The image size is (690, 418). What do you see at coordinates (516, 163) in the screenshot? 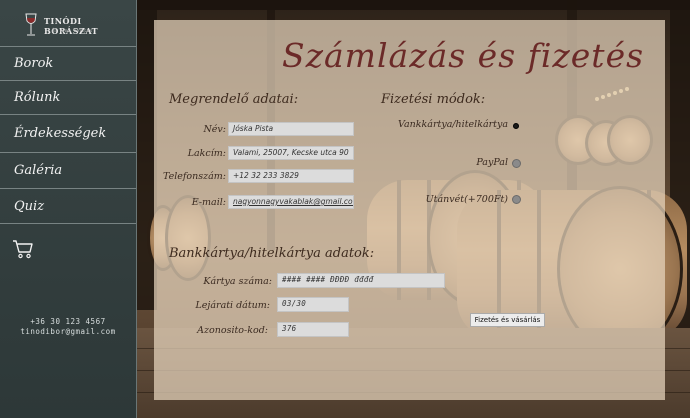
I see `radio-paypal` at bounding box center [516, 163].